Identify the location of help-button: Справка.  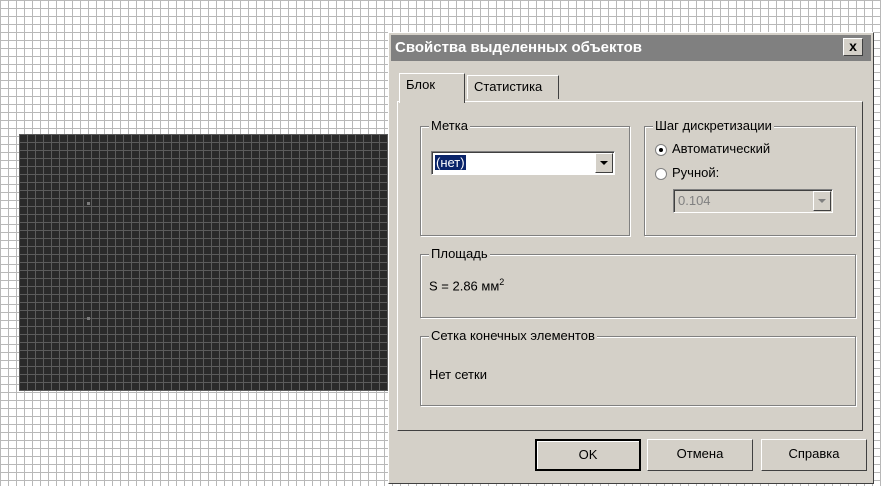
(814, 455).